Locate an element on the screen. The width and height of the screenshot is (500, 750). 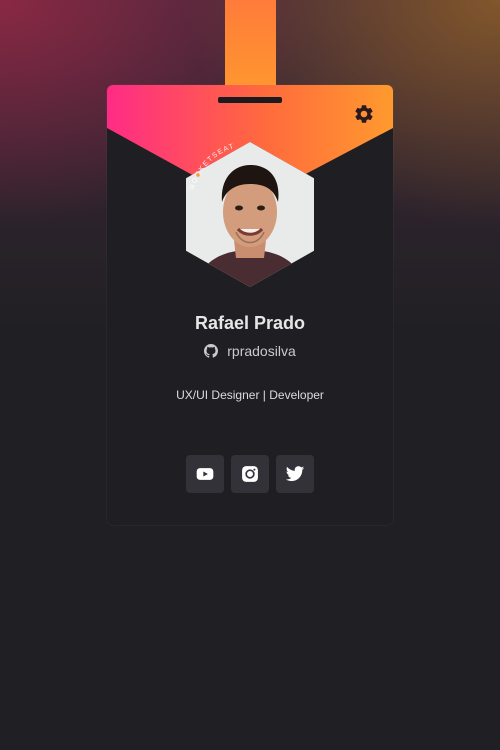
twitter-icon is located at coordinates (295, 474).